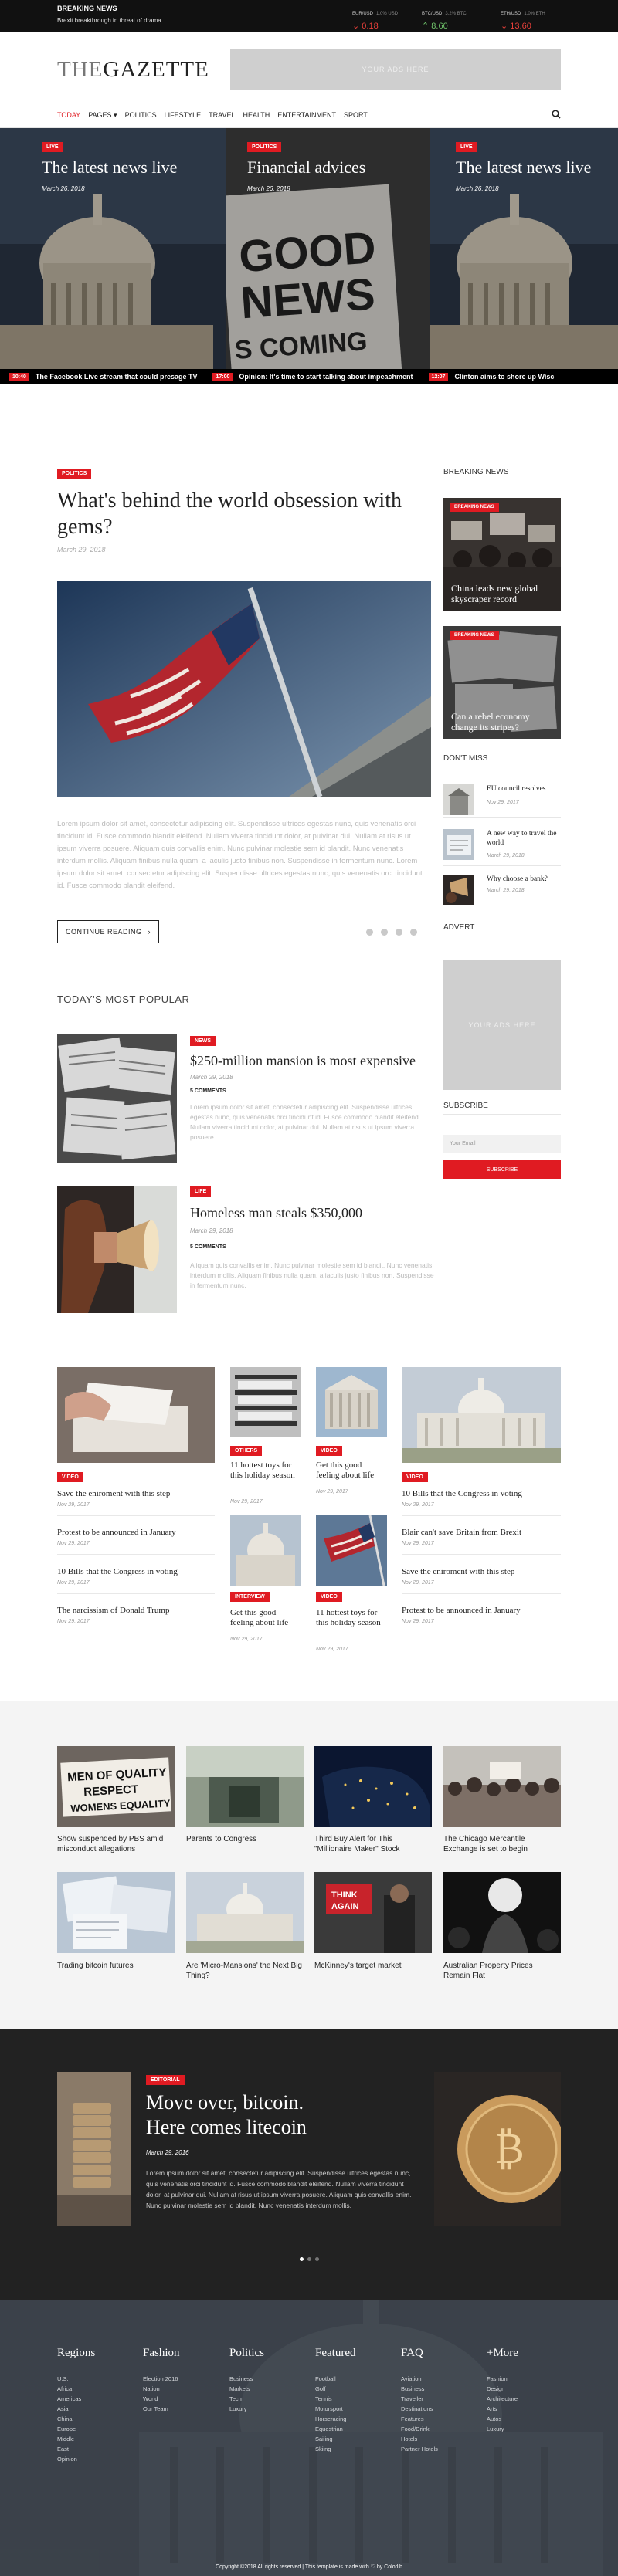 The height and width of the screenshot is (2576, 618). Describe the element at coordinates (335, 2429) in the screenshot. I see `footer-link: Equestrian` at that location.